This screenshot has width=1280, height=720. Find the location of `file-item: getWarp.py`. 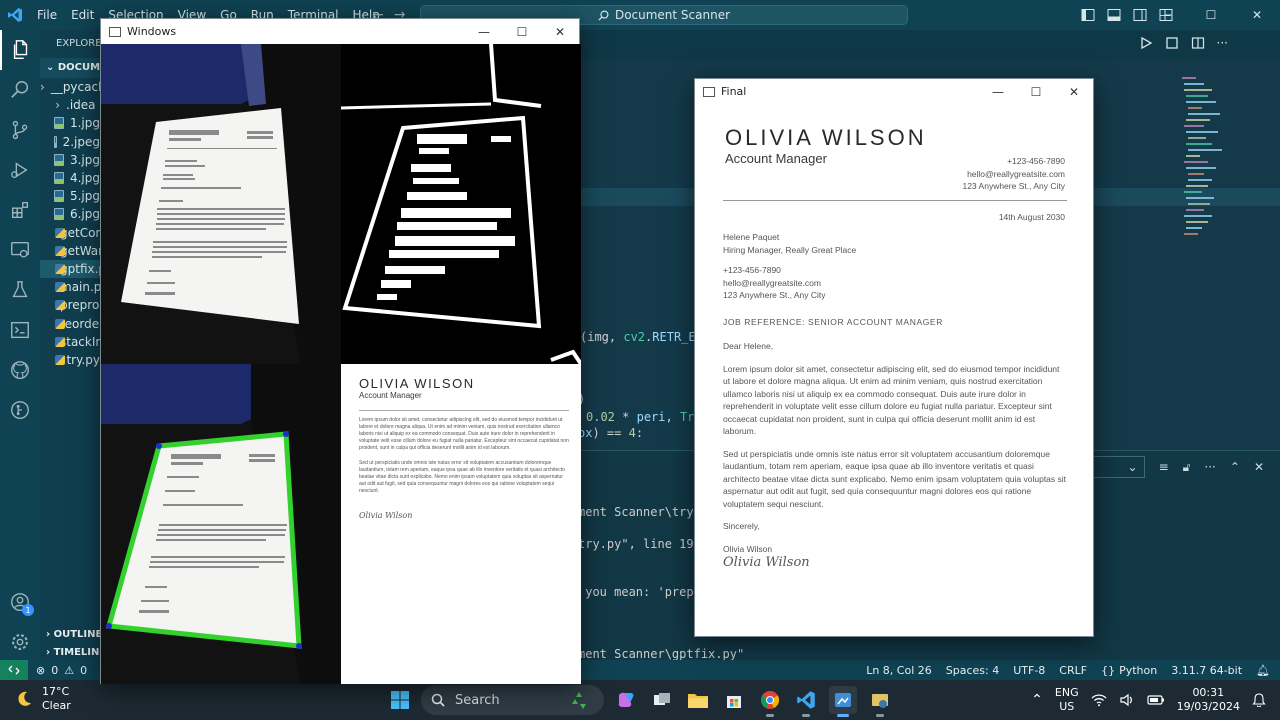

file-item: getWarp.py is located at coordinates (70, 251).